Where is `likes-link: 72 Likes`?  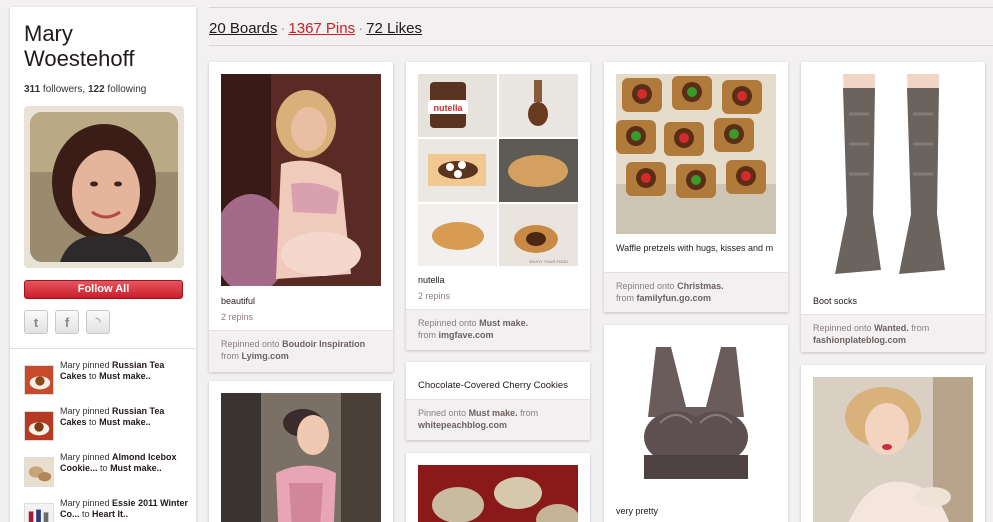
likes-link: 72 Likes is located at coordinates (394, 28).